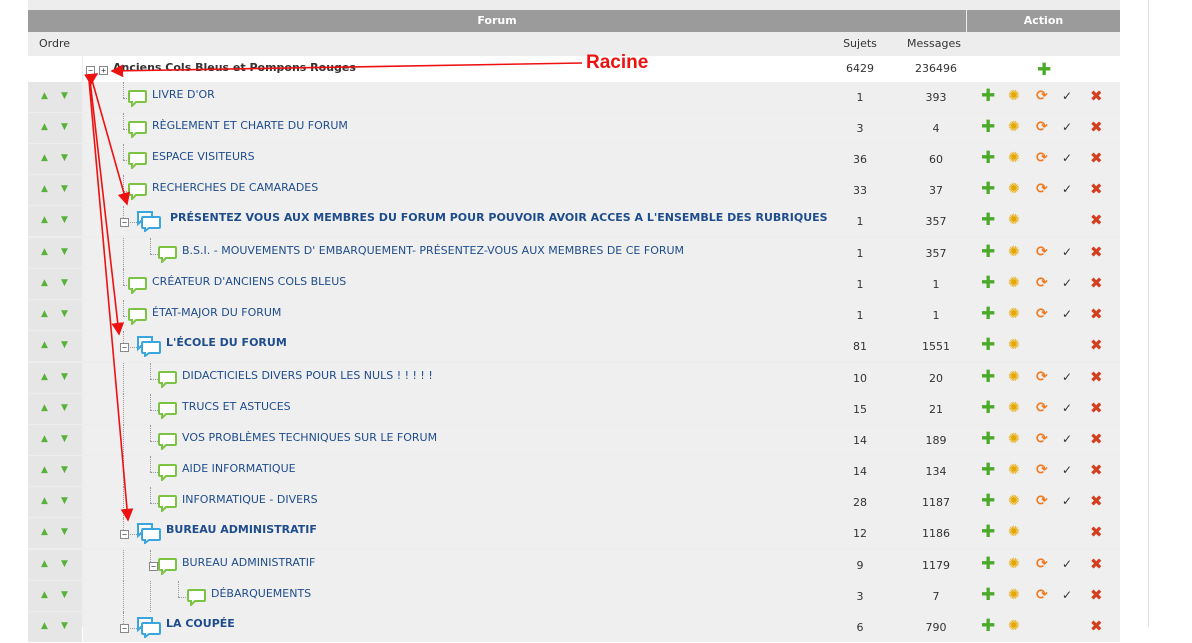 This screenshot has width=1192, height=643. I want to click on arrow-to-root, so click(346, 70).